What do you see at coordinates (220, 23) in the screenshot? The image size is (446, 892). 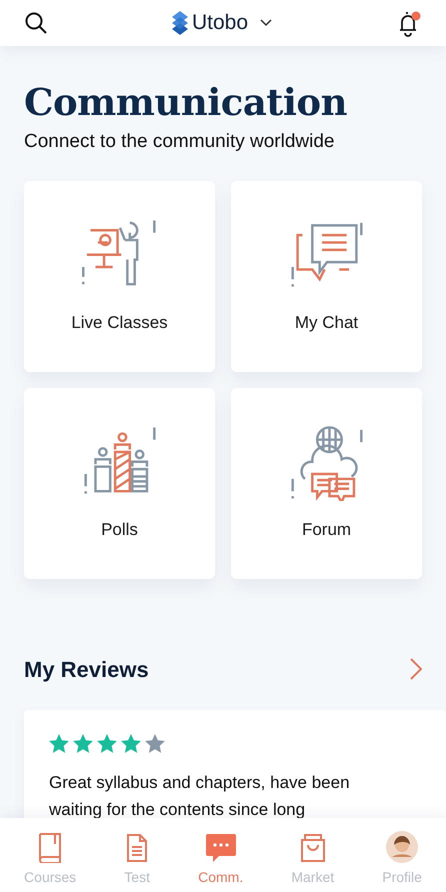 I see `brand-name: Utobo` at bounding box center [220, 23].